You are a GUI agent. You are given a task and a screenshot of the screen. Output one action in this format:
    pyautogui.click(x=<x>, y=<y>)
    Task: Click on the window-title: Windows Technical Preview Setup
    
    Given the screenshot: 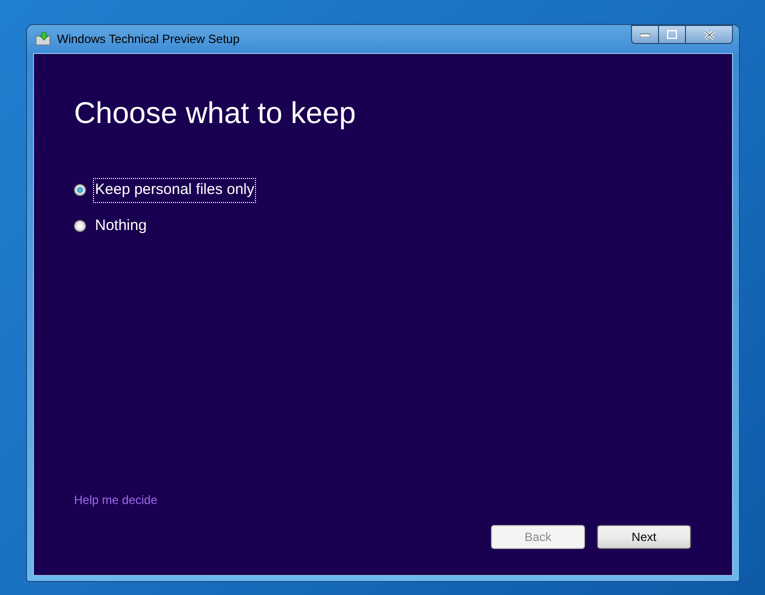 What is the action you would take?
    pyautogui.click(x=148, y=39)
    